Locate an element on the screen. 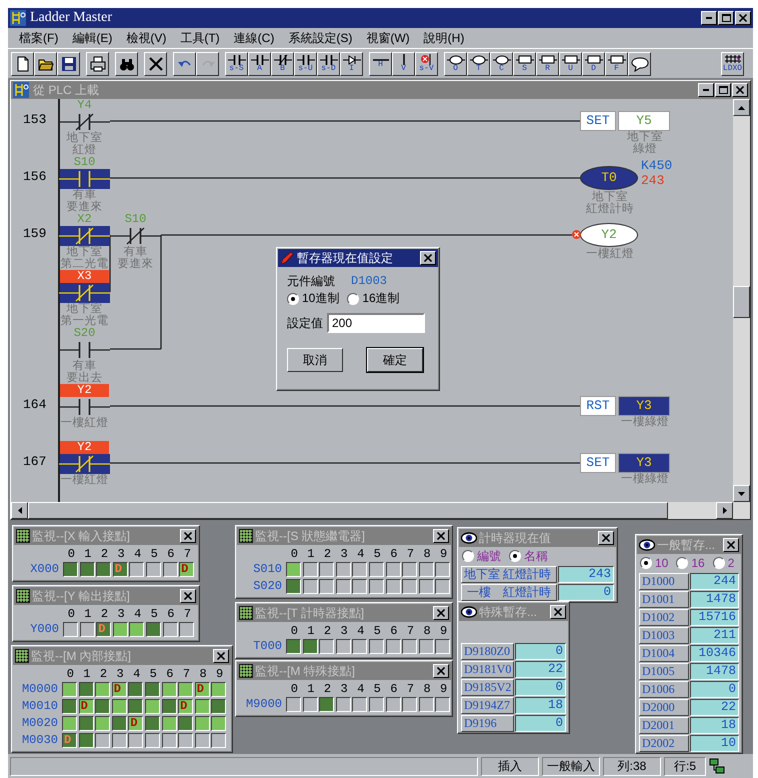 The height and width of the screenshot is (778, 758). radio-option: 名稱 is located at coordinates (528, 556).